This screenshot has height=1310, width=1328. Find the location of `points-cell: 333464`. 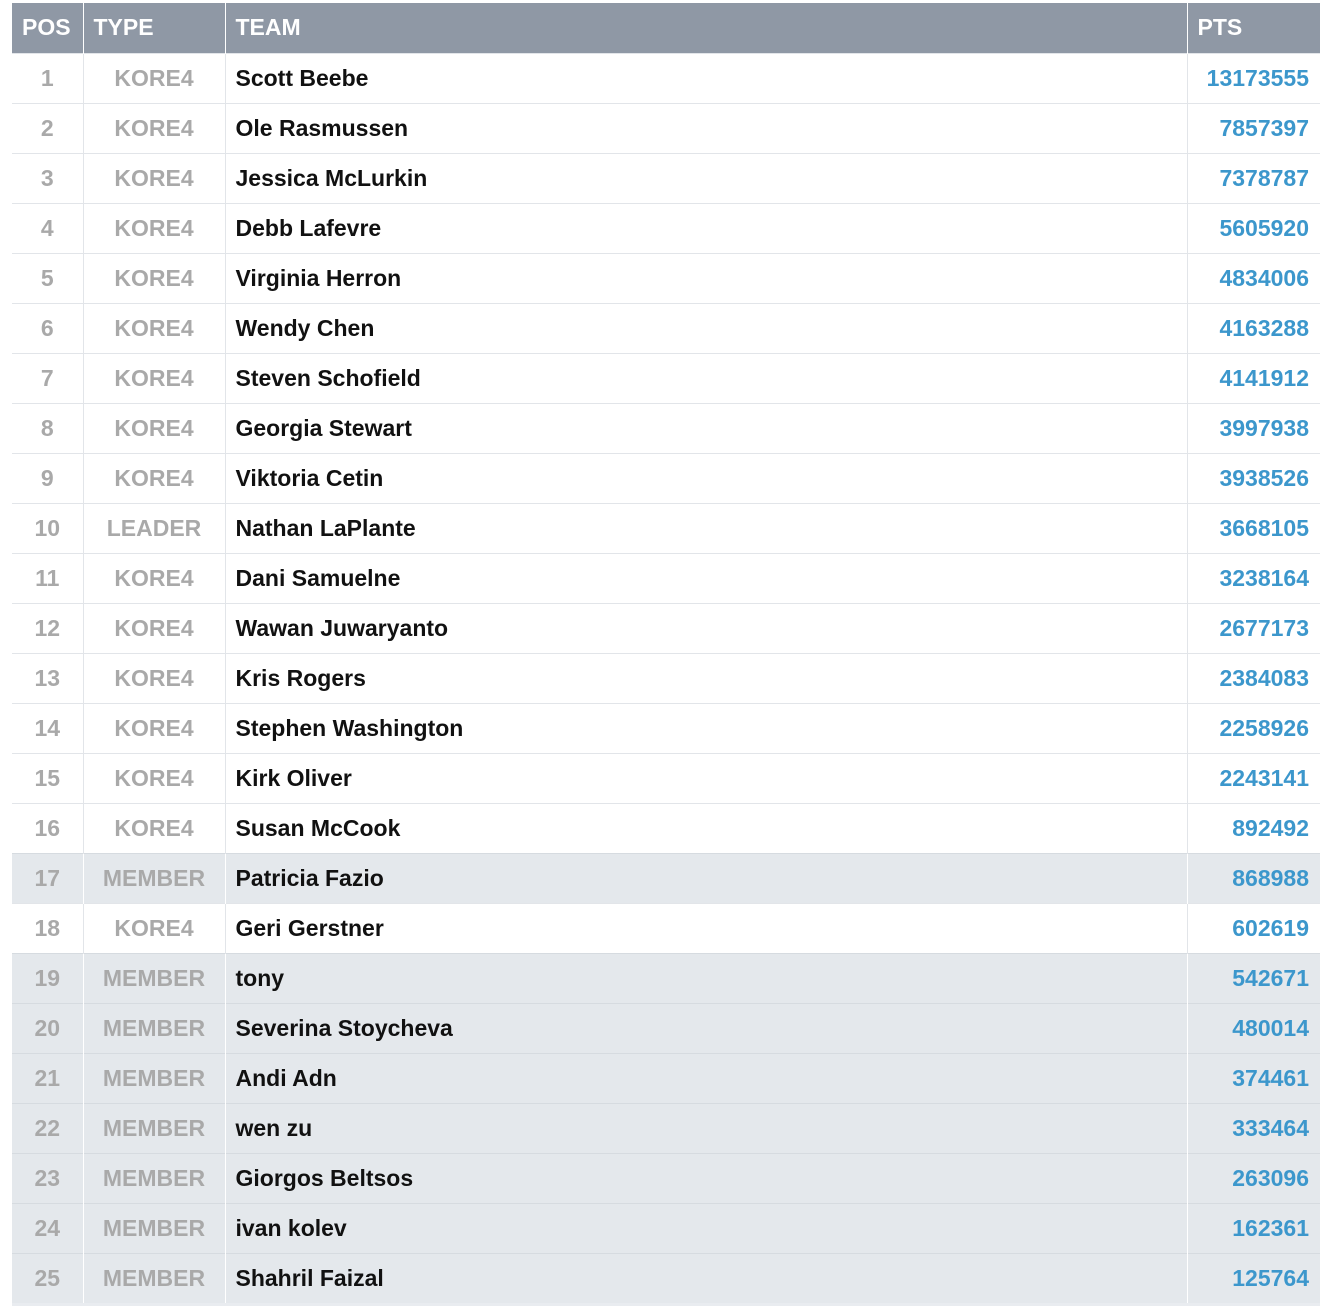

points-cell: 333464 is located at coordinates (1253, 1127).